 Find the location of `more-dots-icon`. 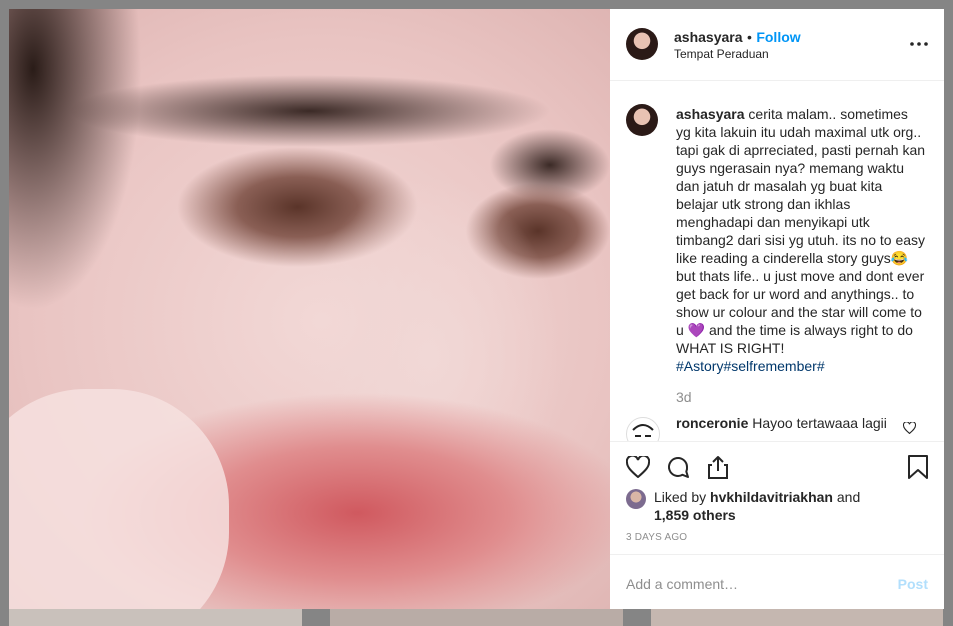

more-dots-icon is located at coordinates (919, 40).